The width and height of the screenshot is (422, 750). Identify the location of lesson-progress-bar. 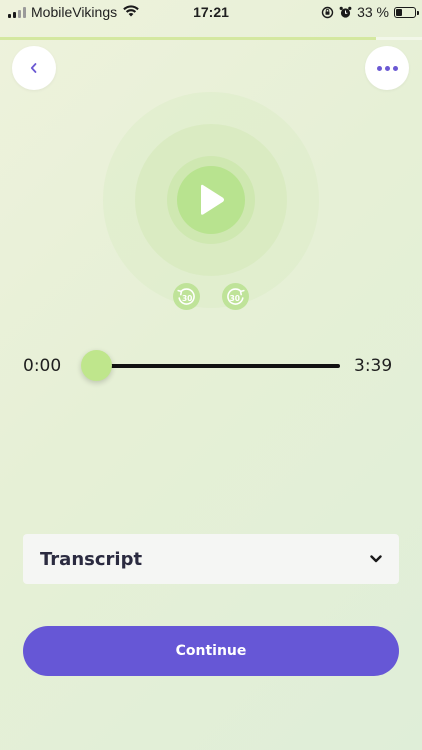
(211, 38).